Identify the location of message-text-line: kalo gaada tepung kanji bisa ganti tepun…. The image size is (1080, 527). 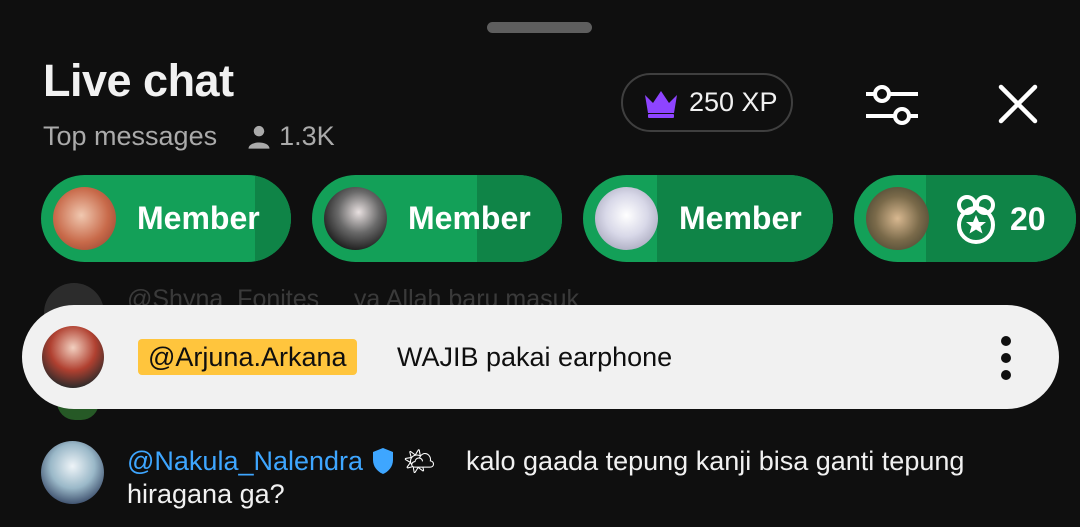
(715, 461).